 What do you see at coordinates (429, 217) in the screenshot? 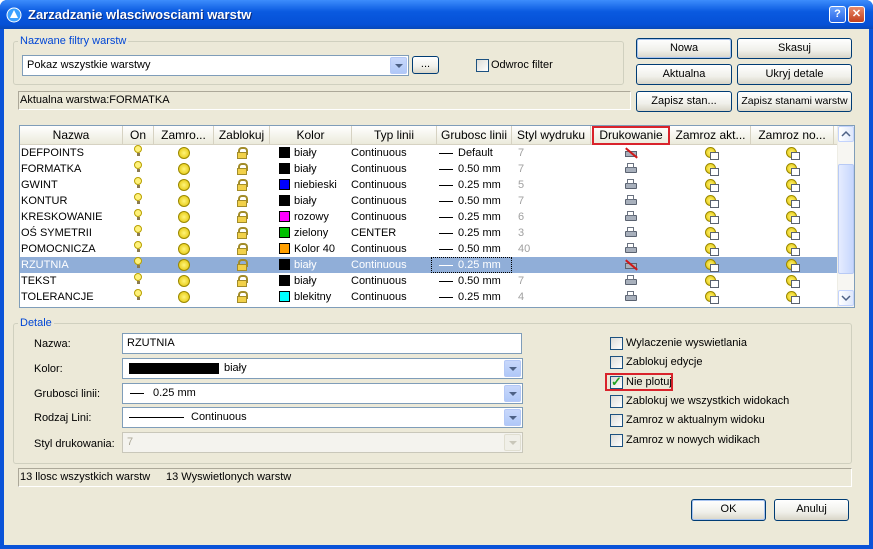
I see `table-row: KRESKOWANIE rozowy Continuous 0.25 mm 6` at bounding box center [429, 217].